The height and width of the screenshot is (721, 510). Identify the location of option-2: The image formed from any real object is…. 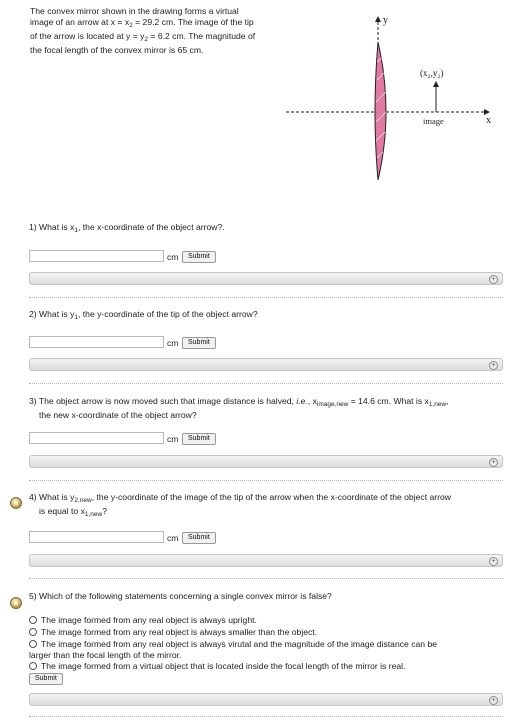
(173, 632).